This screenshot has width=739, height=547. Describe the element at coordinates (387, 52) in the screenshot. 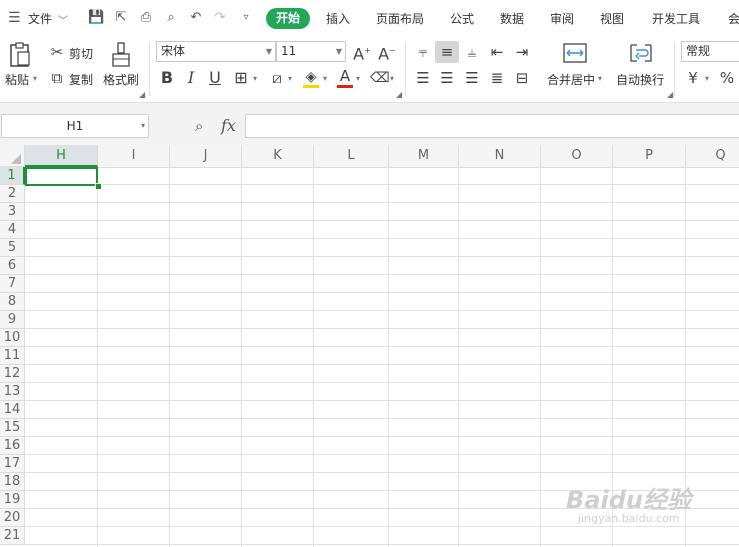

I see `decrease-font-icon: A−` at that location.